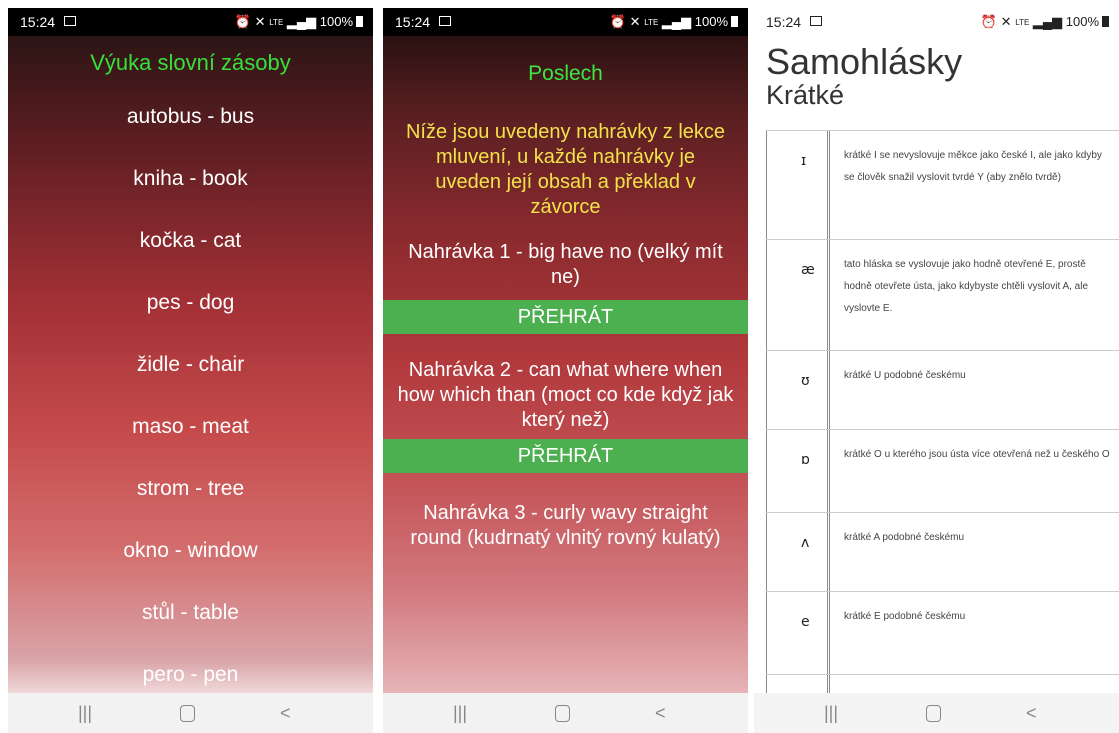 Image resolution: width=1119 pixels, height=733 pixels. Describe the element at coordinates (565, 264) in the screenshot. I see `recording-text: Nahrávka 1 - big have no (velký mít ne)` at that location.